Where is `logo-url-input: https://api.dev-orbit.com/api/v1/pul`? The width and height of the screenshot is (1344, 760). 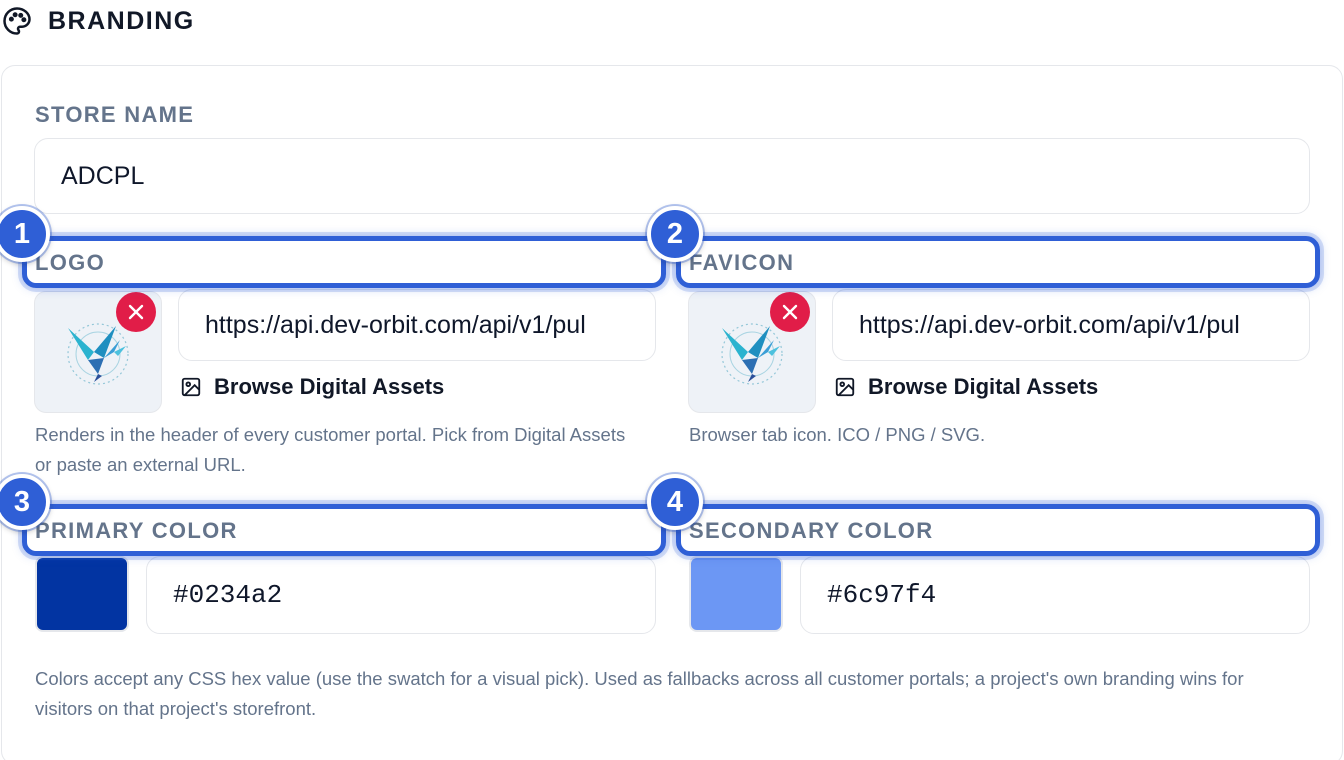
logo-url-input: https://api.dev-orbit.com/api/v1/pul is located at coordinates (417, 325).